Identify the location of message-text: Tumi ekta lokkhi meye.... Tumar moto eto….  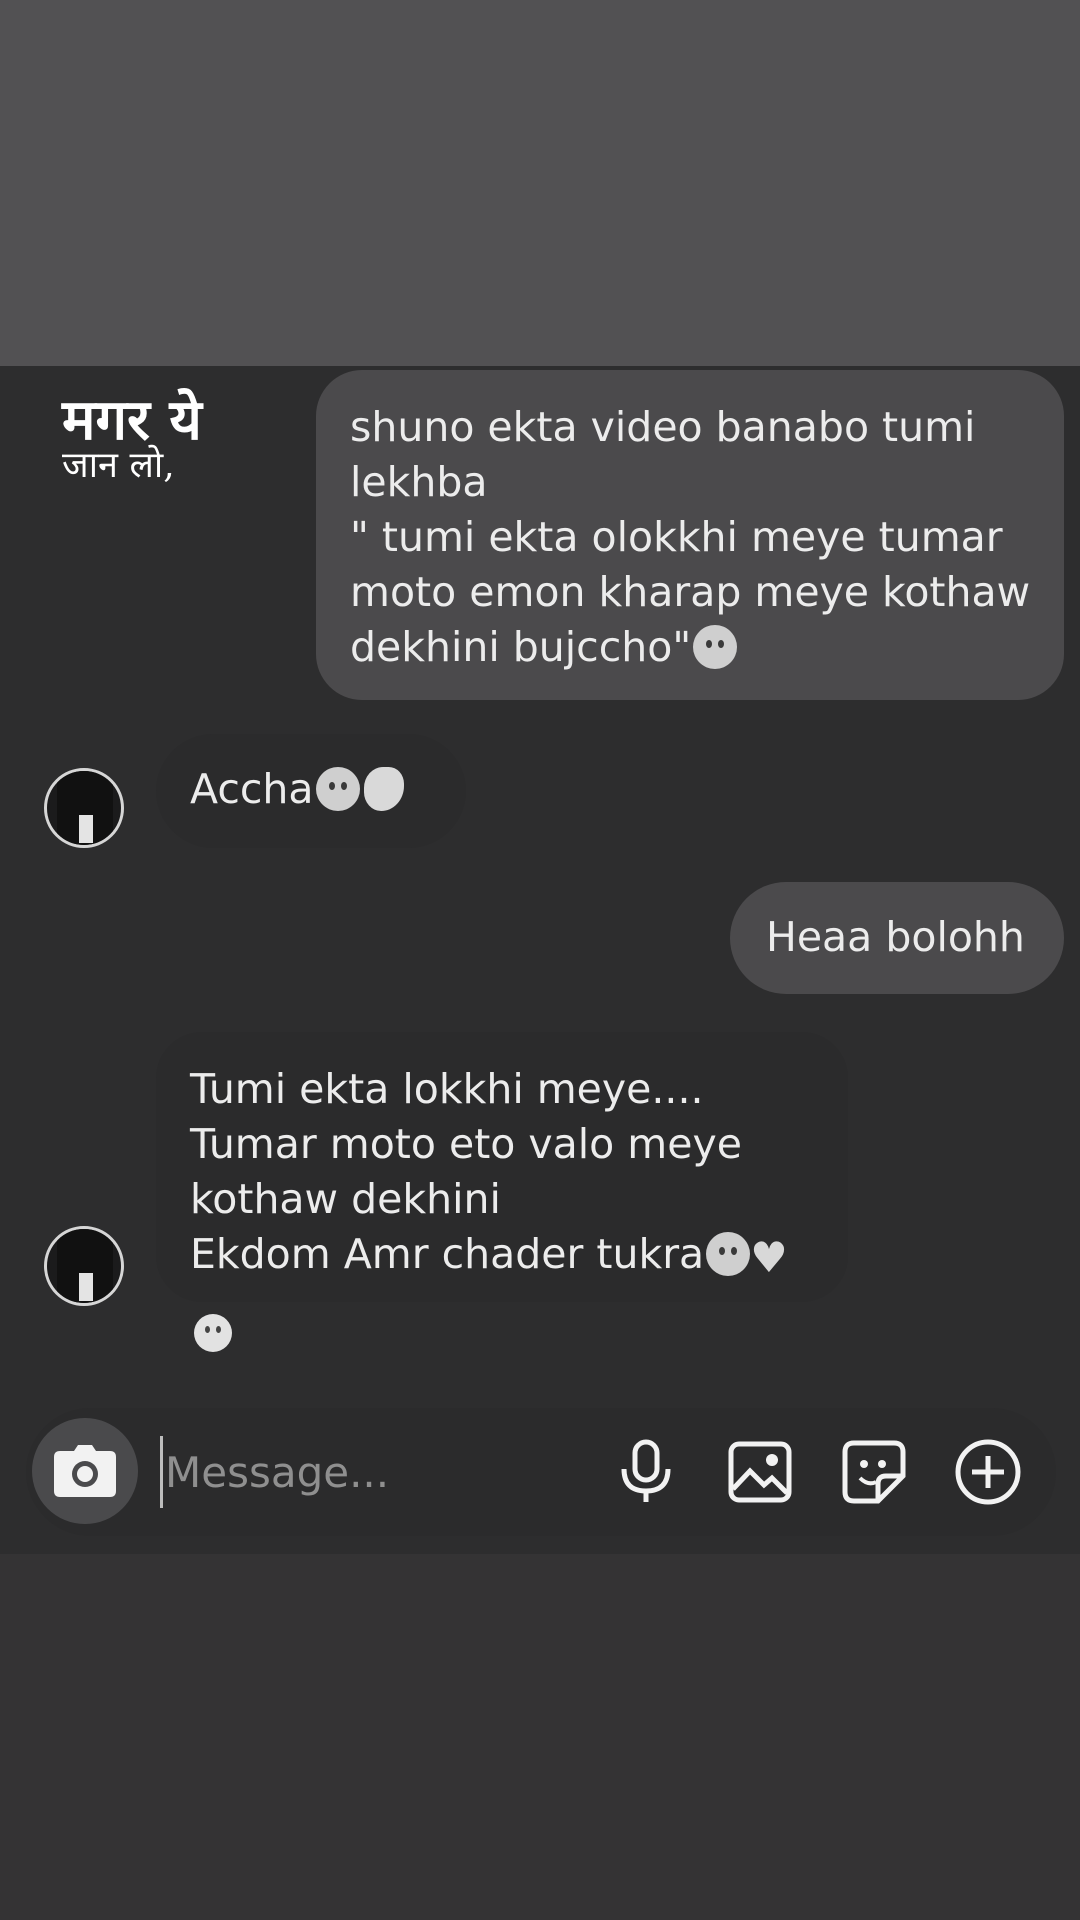
(466, 1171).